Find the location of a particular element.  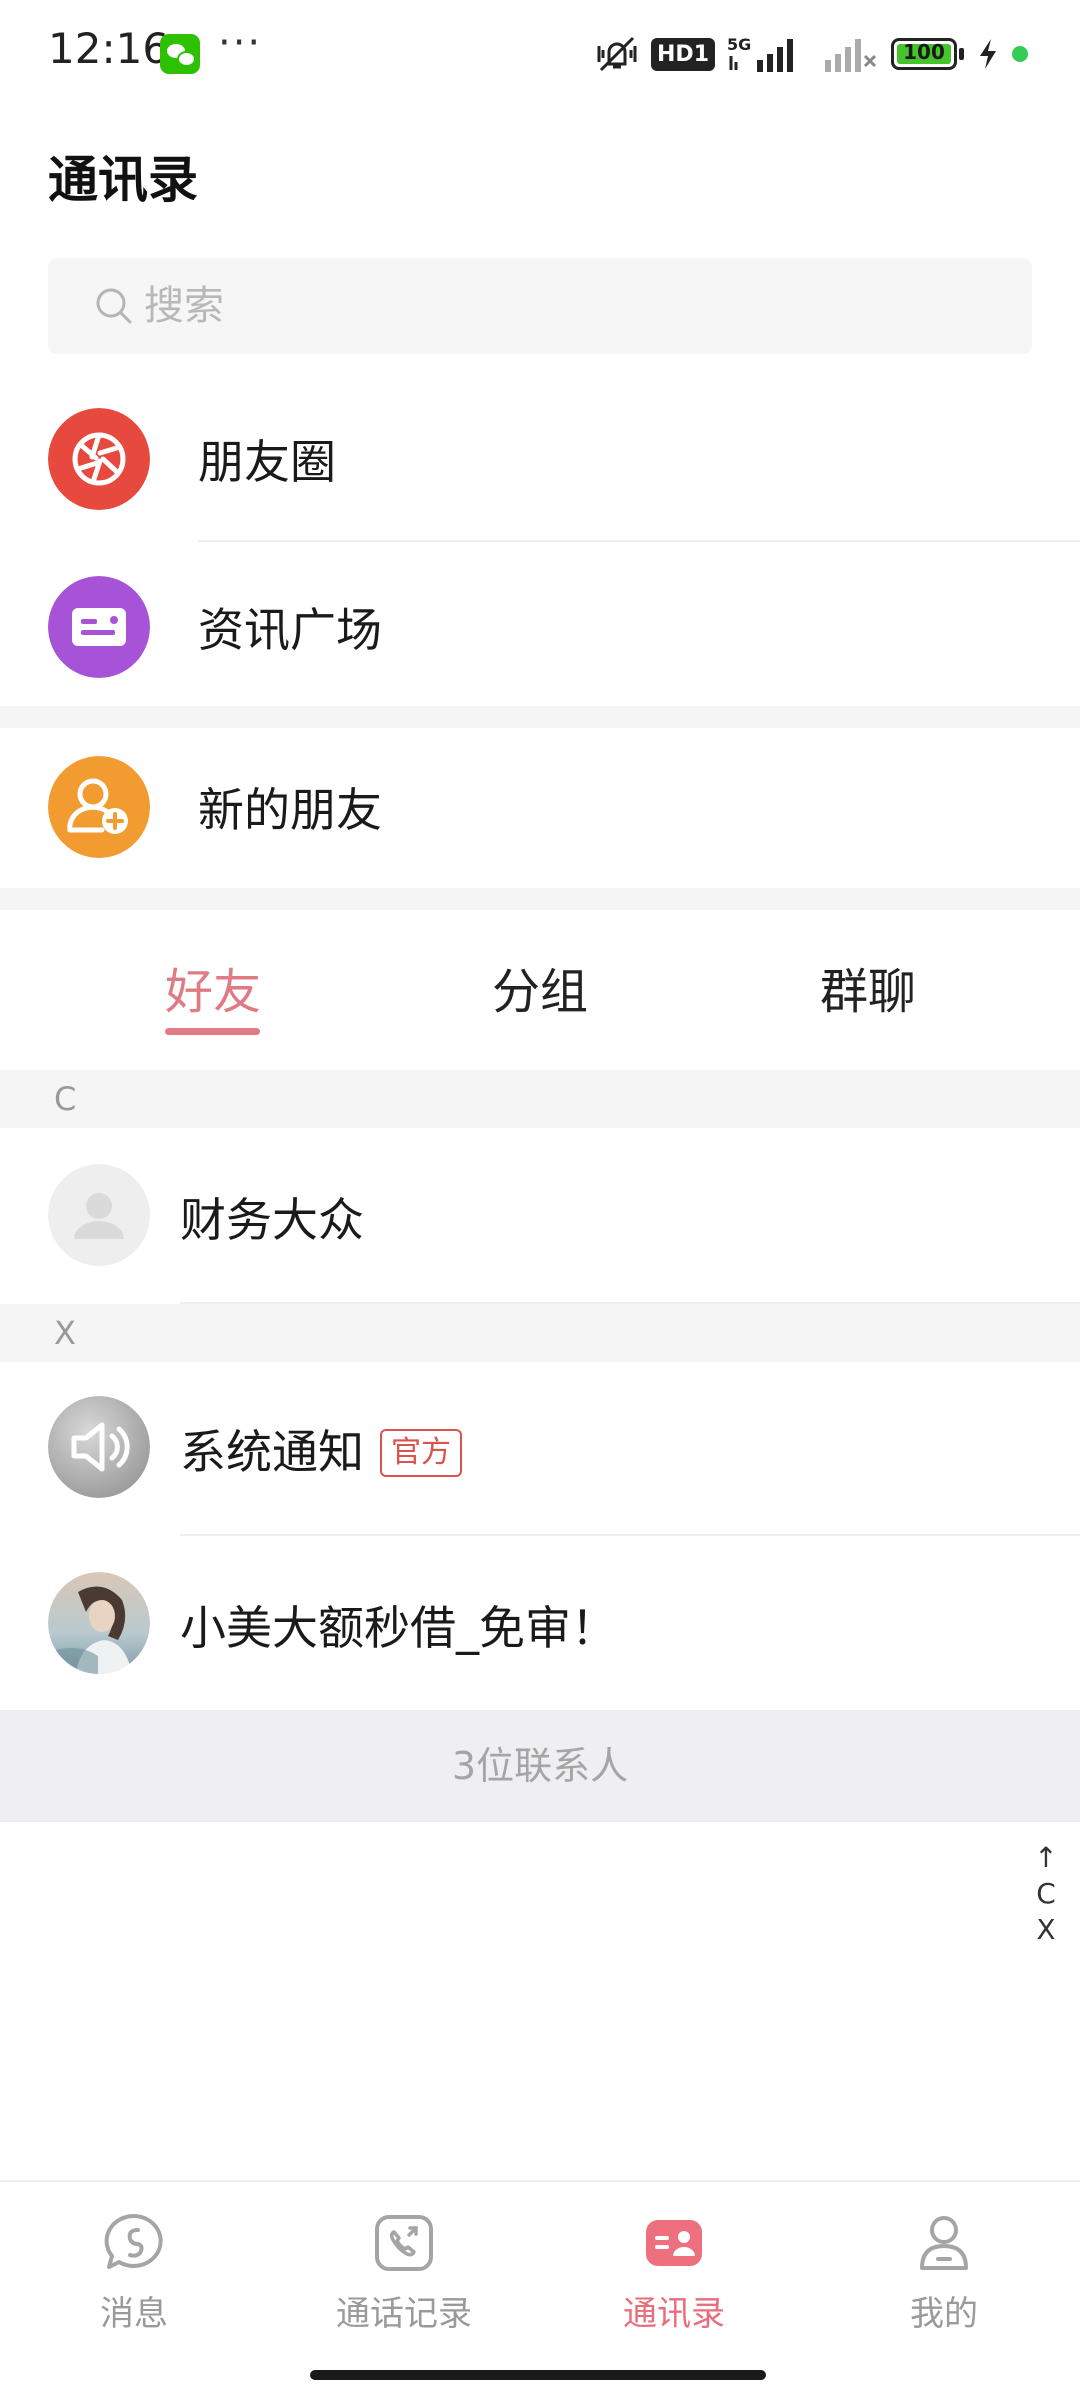

signal-5g-icon: 5G is located at coordinates (760, 53).